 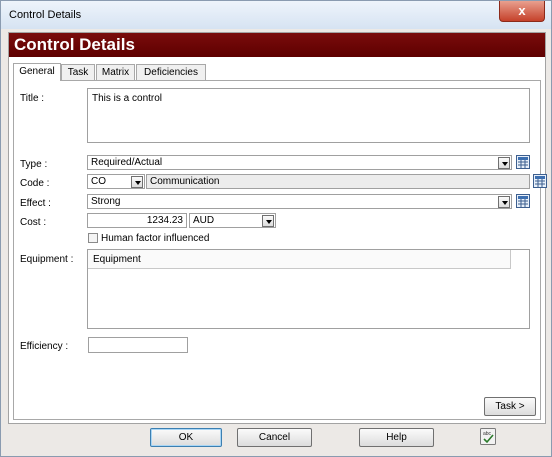 I want to click on header-banner: Control Details, so click(x=277, y=45).